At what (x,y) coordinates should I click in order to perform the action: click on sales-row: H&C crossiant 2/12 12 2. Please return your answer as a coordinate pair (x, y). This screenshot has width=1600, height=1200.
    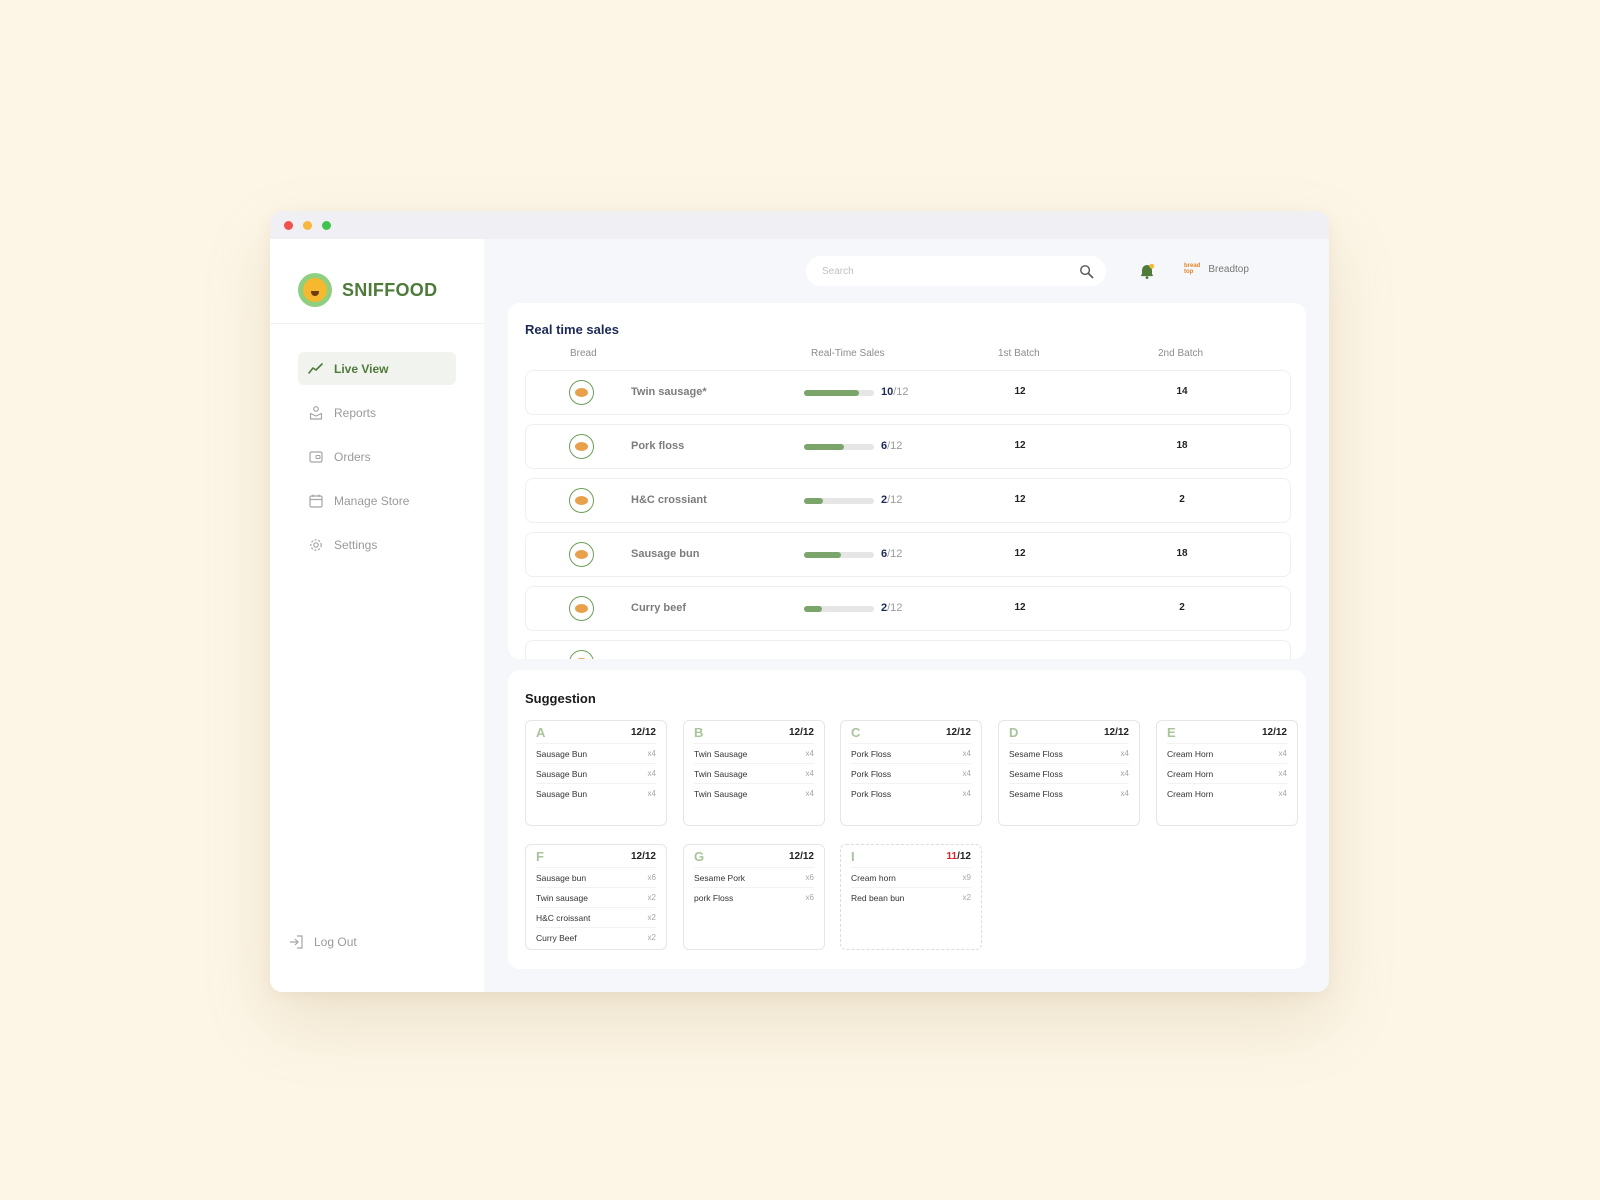
    Looking at the image, I should click on (908, 500).